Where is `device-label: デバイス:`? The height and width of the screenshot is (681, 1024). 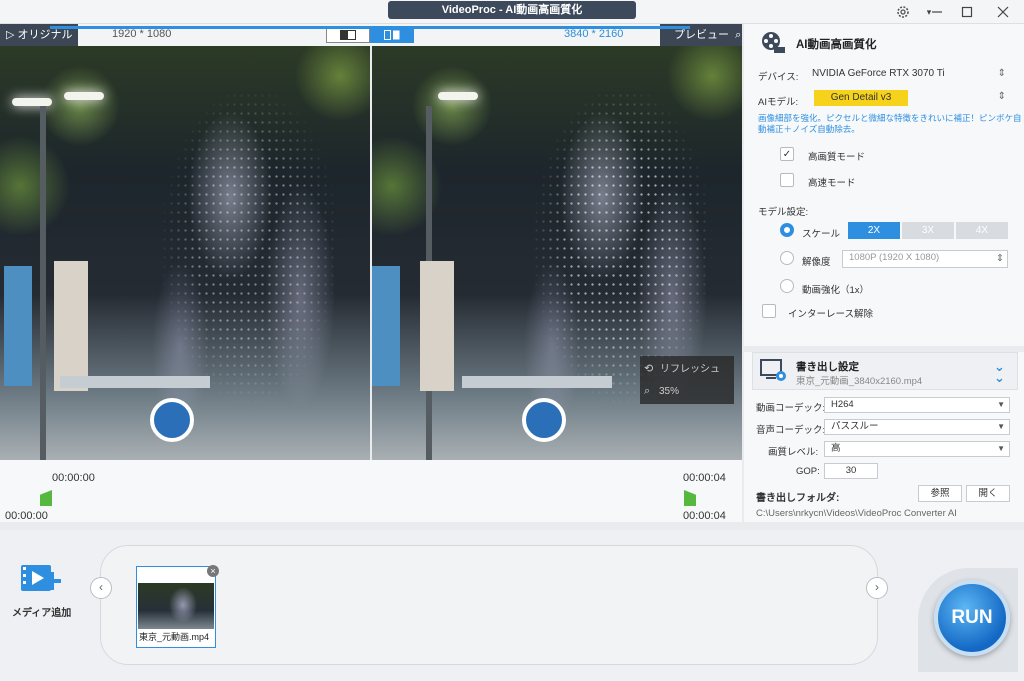 device-label: デバイス: is located at coordinates (778, 77).